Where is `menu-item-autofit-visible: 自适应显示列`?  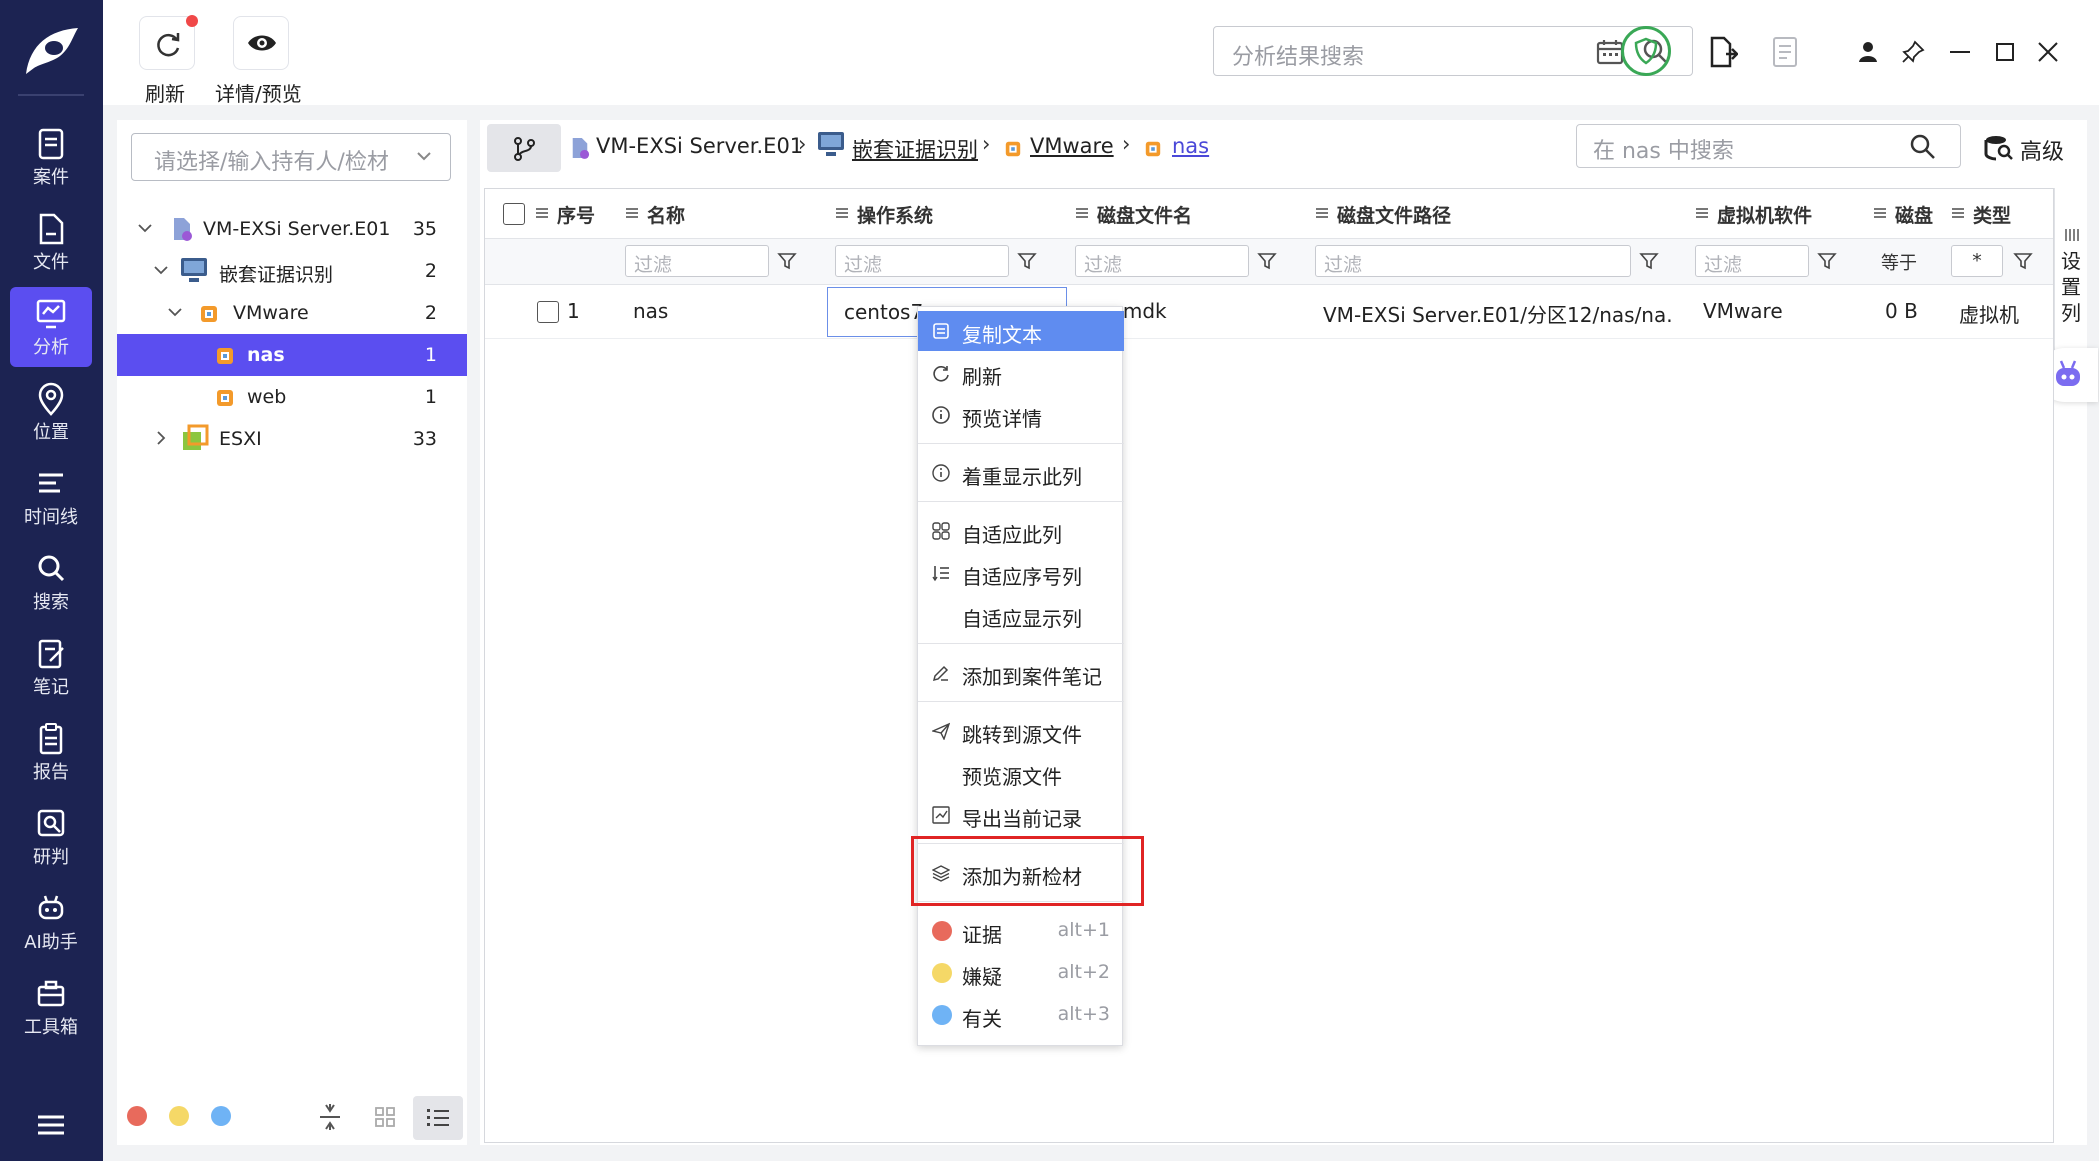
menu-item-autofit-visible: 自适应显示列 is located at coordinates (1021, 615).